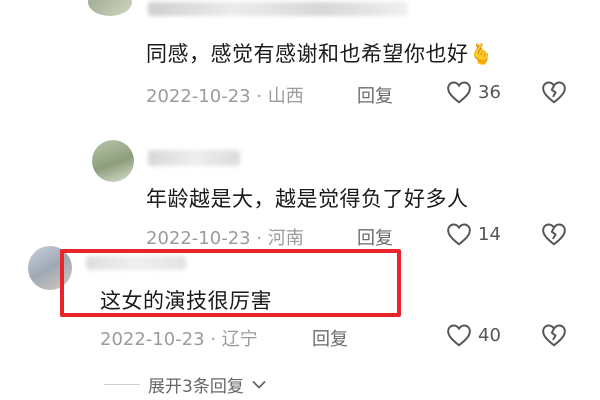 The height and width of the screenshot is (400, 600). Describe the element at coordinates (481, 54) in the screenshot. I see `finger-heart-emoji-icon: 🫰` at that location.